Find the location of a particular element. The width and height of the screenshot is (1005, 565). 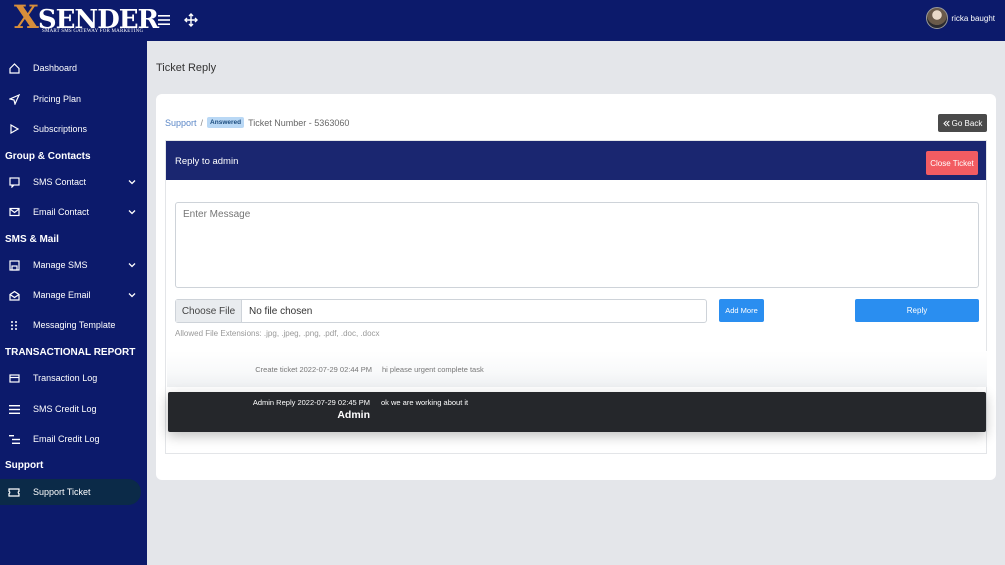

sidebar-item-sms-contact: SMS Contact is located at coordinates (73, 182).